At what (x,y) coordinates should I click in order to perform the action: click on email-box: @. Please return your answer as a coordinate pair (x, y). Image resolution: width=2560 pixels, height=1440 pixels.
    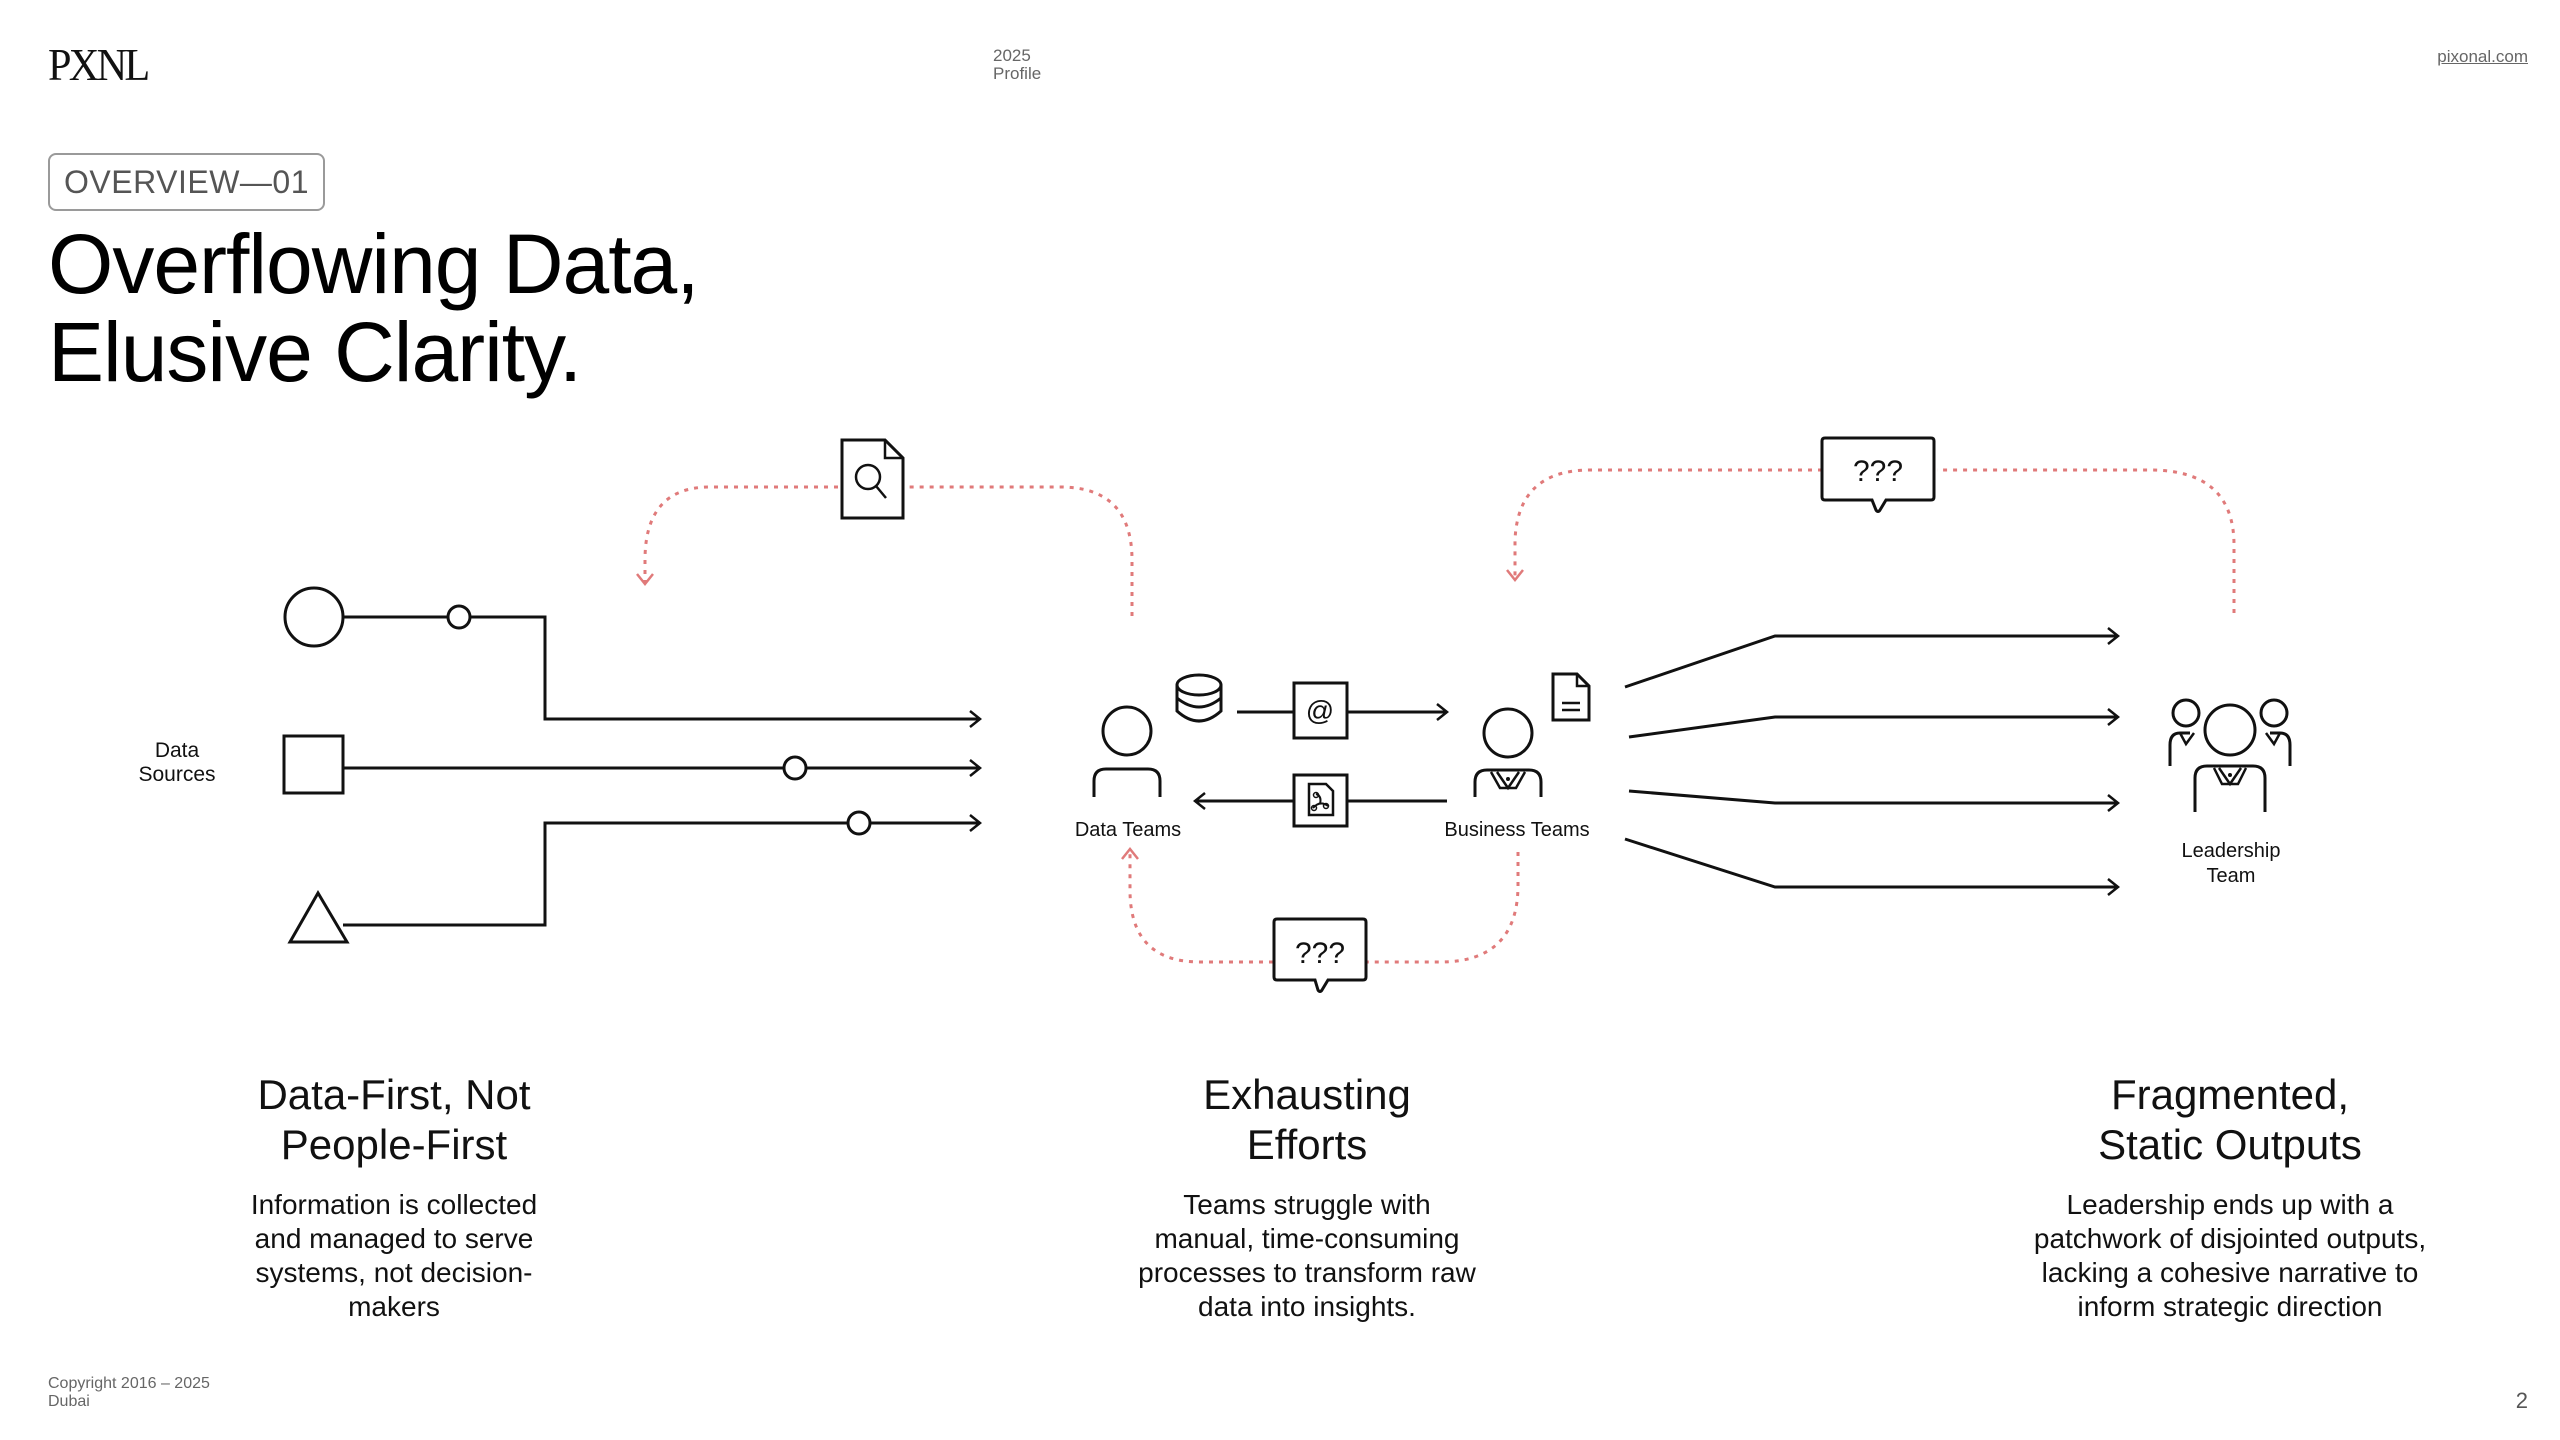
    Looking at the image, I should click on (1320, 710).